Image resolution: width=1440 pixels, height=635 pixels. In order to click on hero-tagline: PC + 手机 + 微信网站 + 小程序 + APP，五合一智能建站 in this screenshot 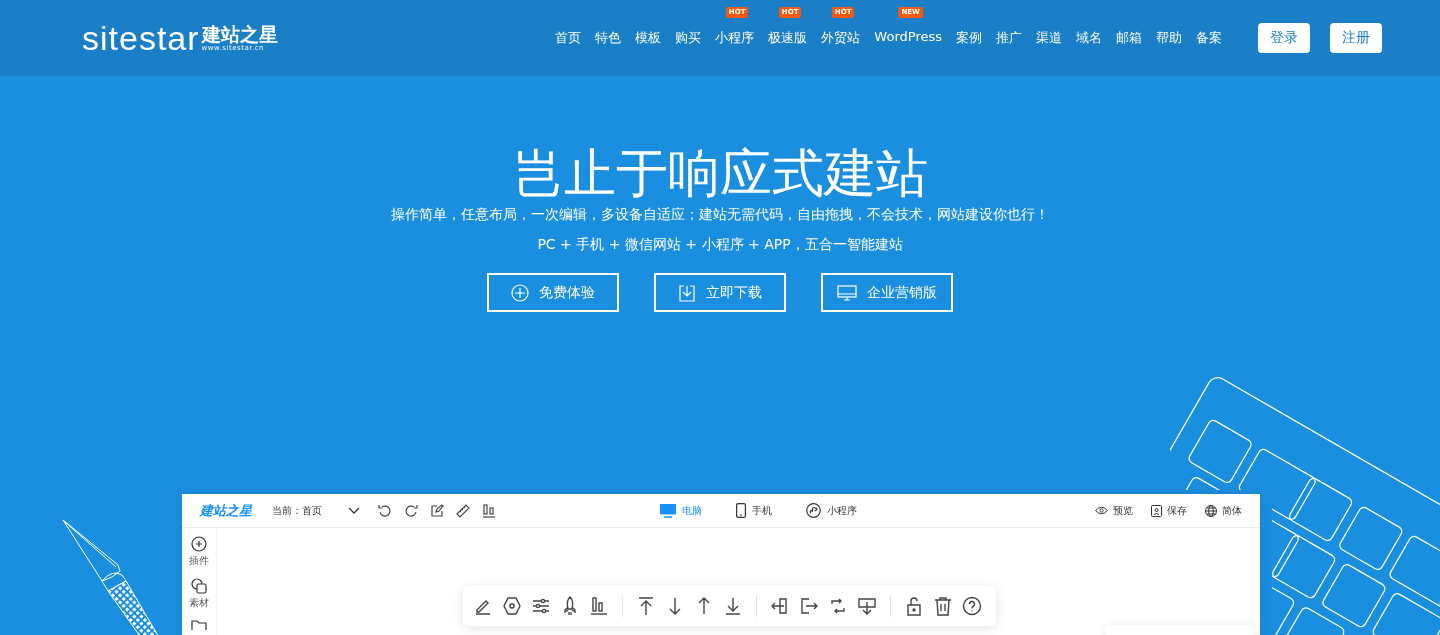, I will do `click(720, 245)`.